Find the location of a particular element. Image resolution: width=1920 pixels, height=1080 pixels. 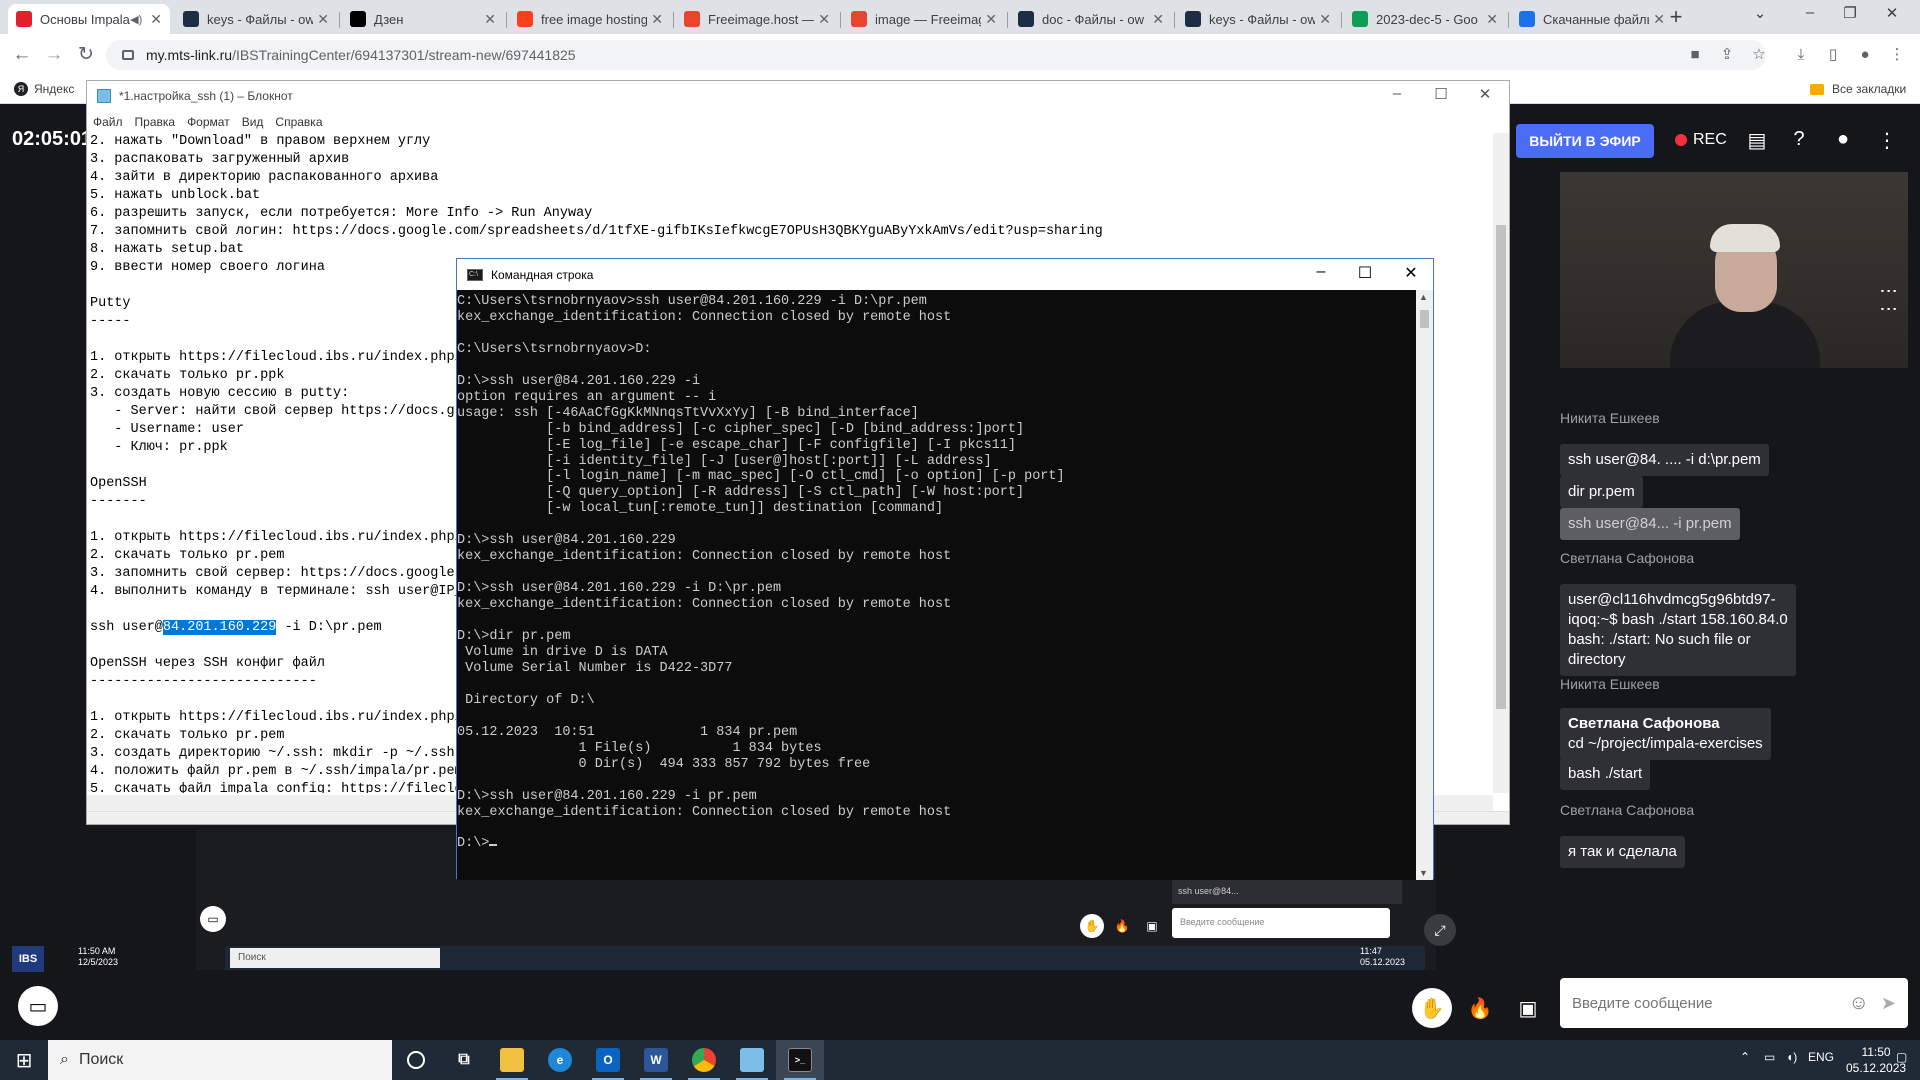

cmd-titlebar: C:\ Командная строка is located at coordinates (945, 274).